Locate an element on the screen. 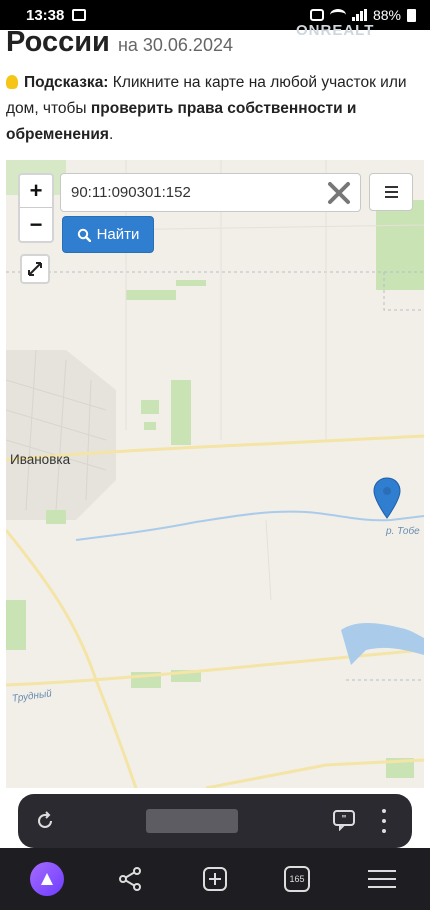  browser-bottom-nav: 165 is located at coordinates (215, 879).